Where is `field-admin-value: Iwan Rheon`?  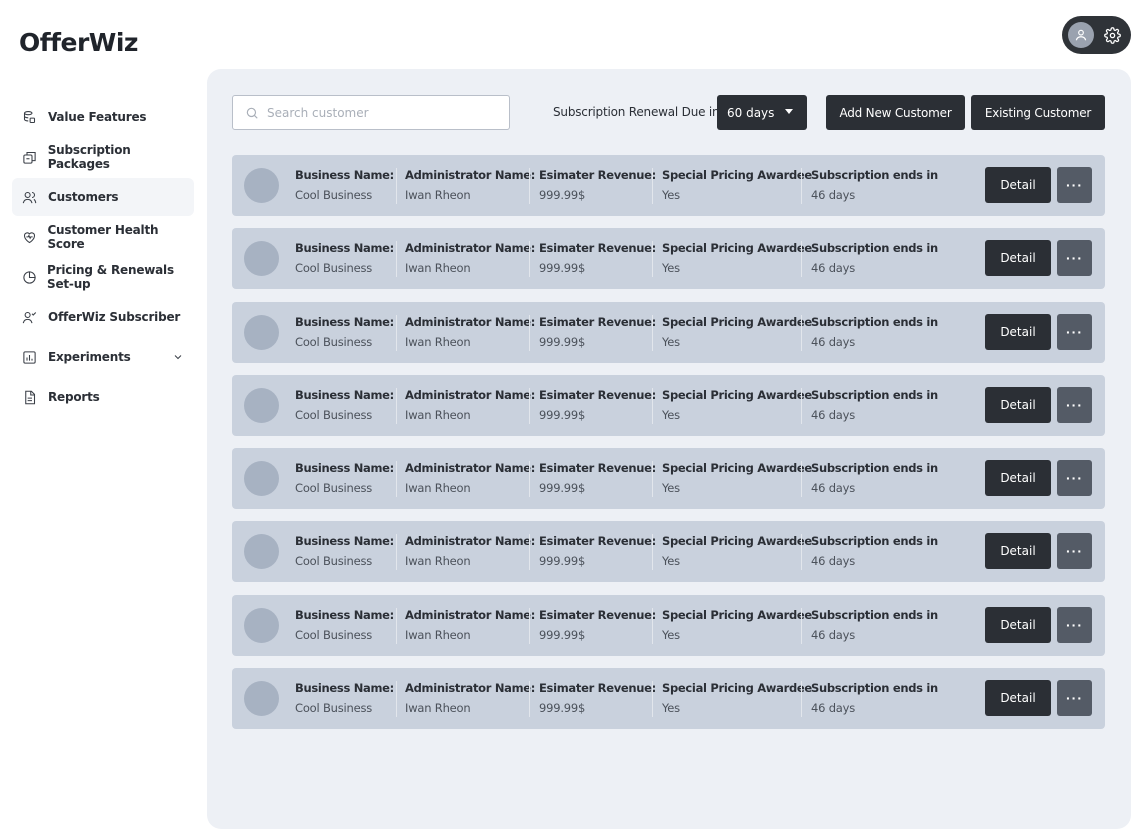 field-admin-value: Iwan Rheon is located at coordinates (438, 561).